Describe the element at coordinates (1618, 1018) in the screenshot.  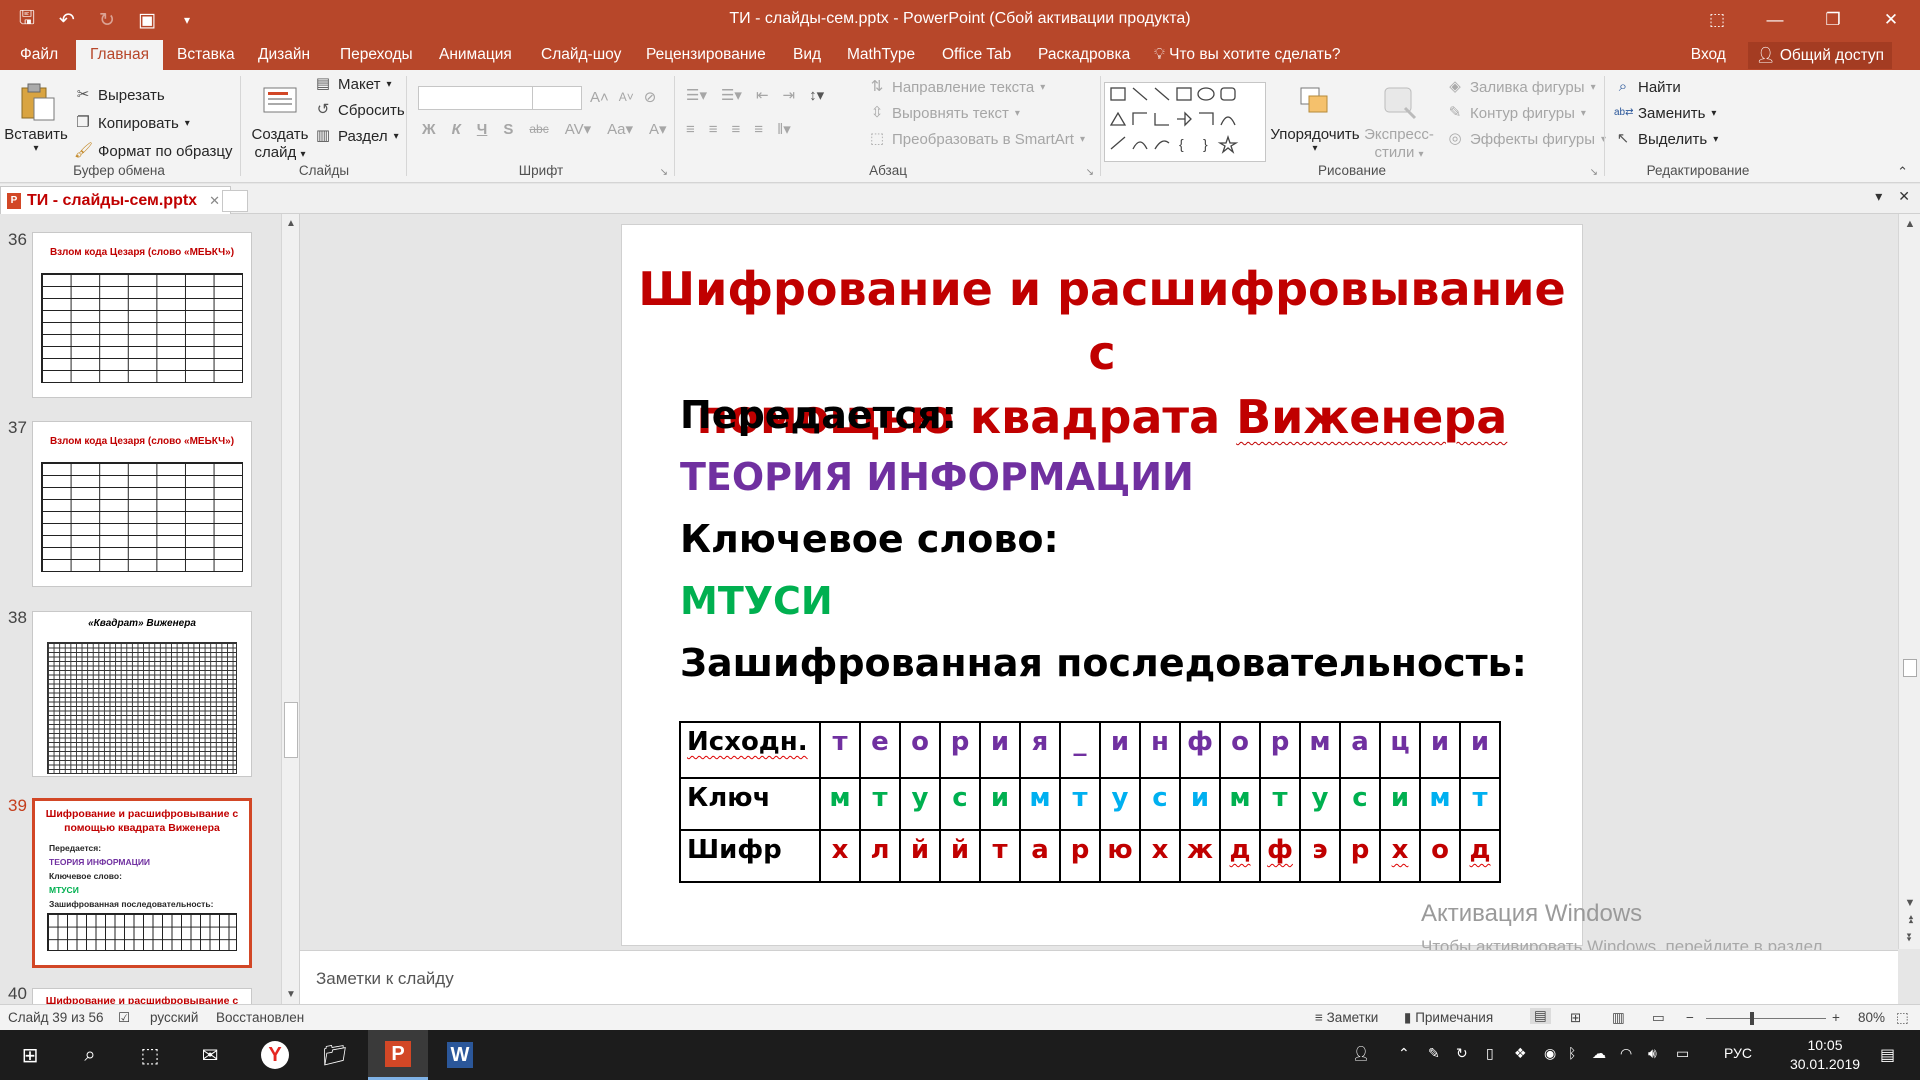
I see `reading-view-icon: ▥` at that location.